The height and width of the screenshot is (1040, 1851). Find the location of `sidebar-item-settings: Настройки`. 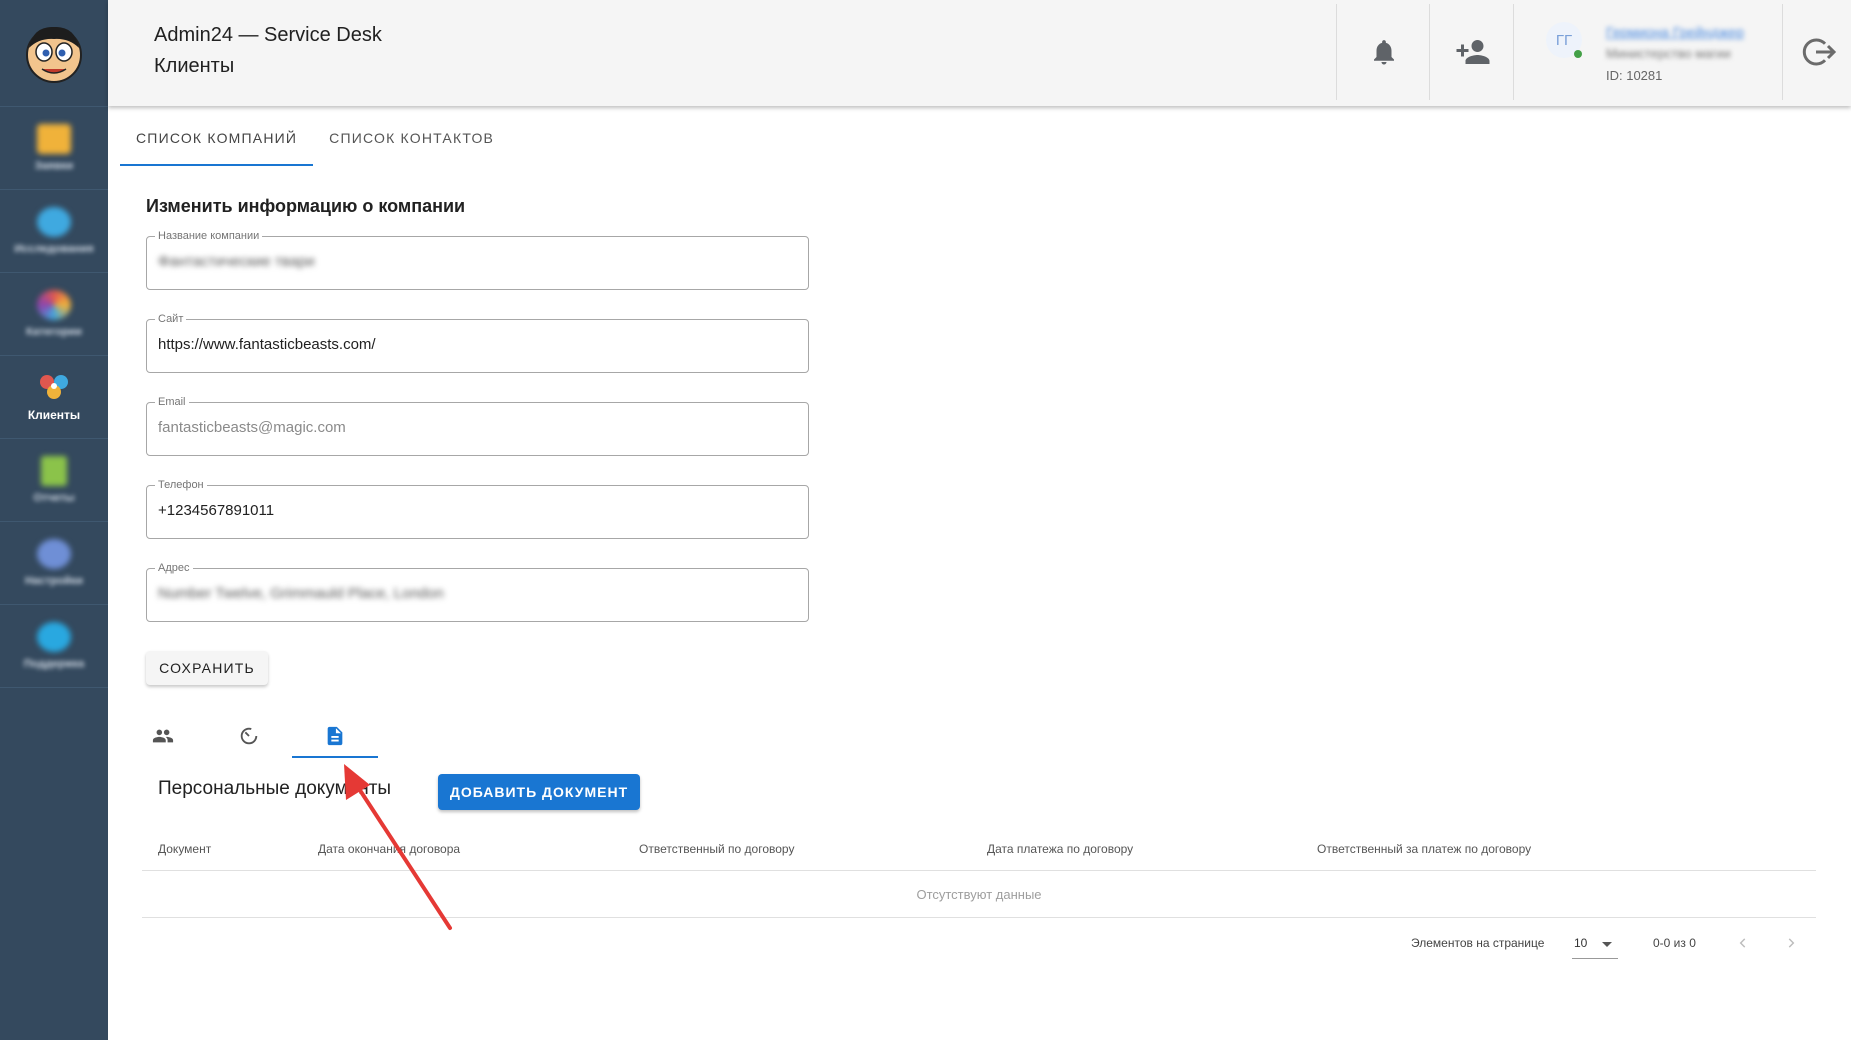

sidebar-item-settings: Настройки is located at coordinates (54, 563).